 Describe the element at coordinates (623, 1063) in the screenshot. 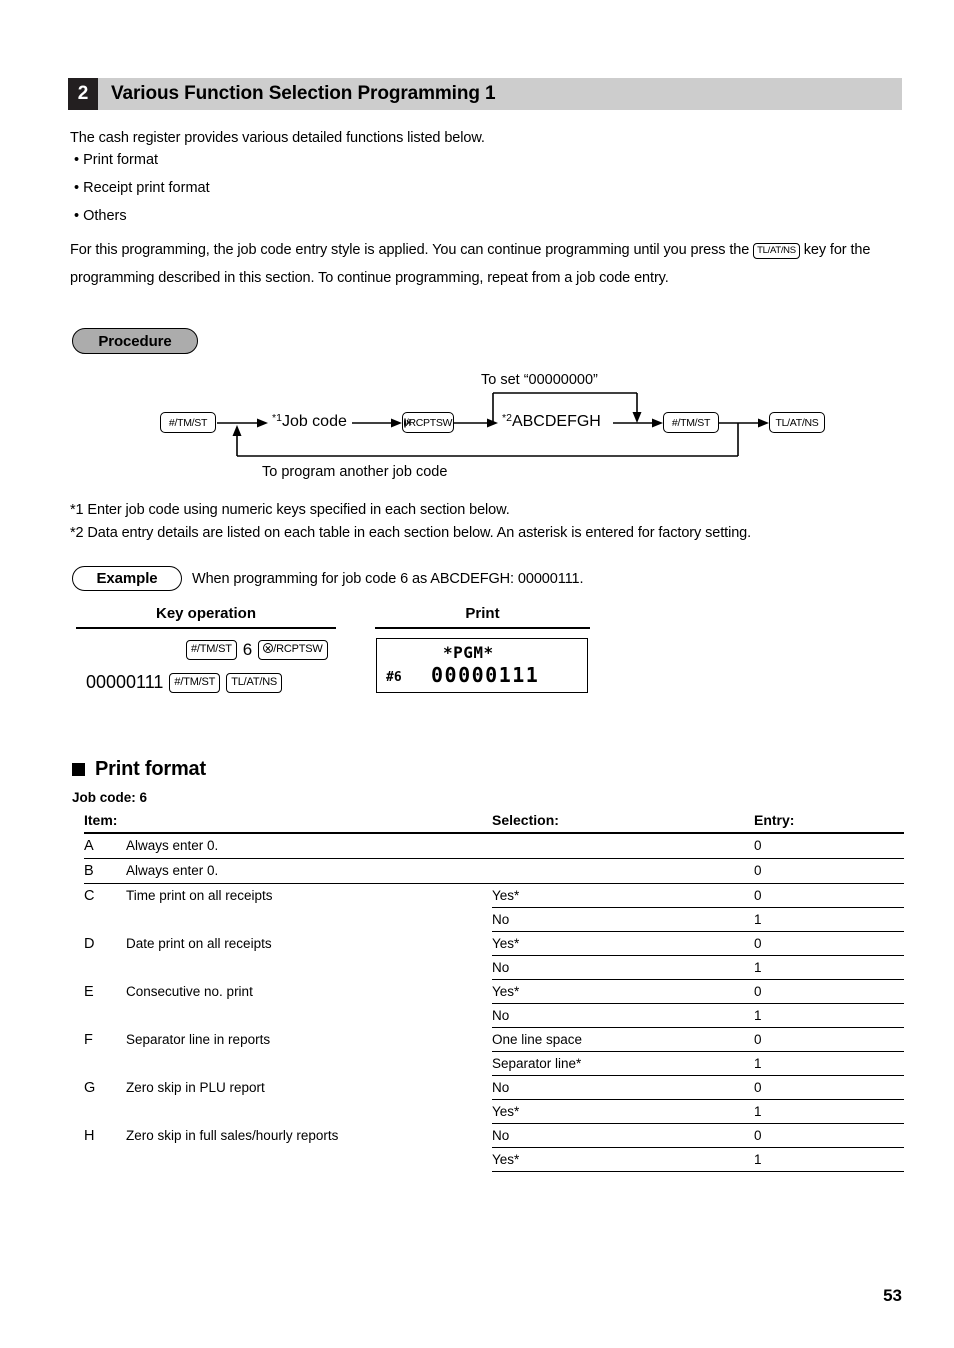

I see `table-cell-selection: Separator line*` at that location.